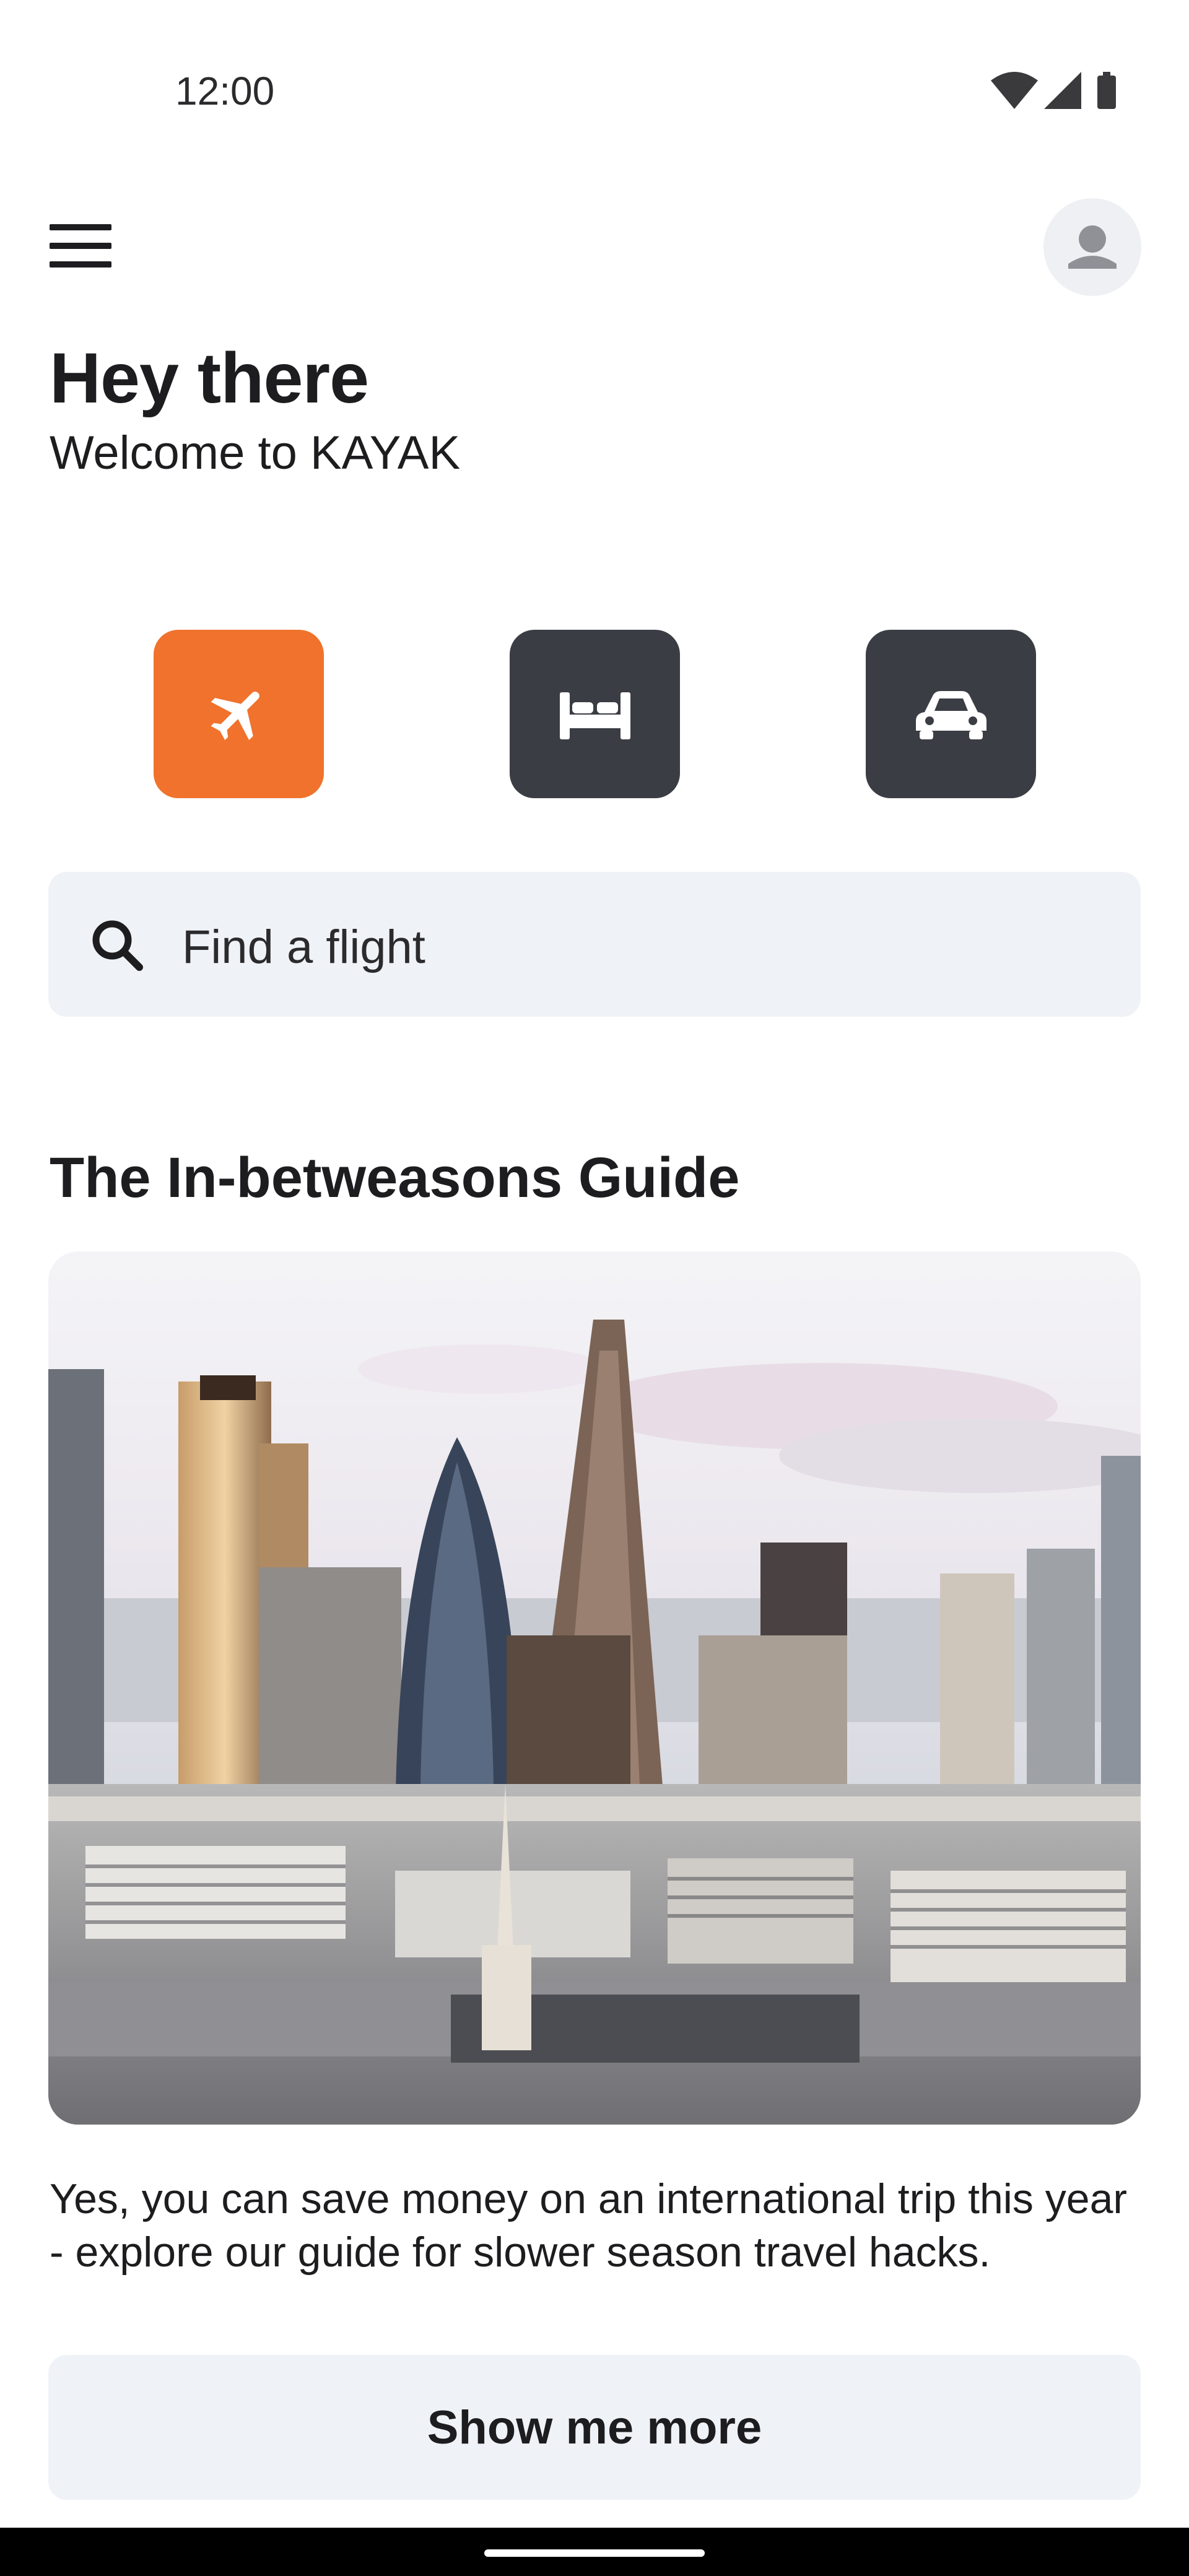 This screenshot has height=2576, width=1189. I want to click on cars-tab-button, so click(951, 714).